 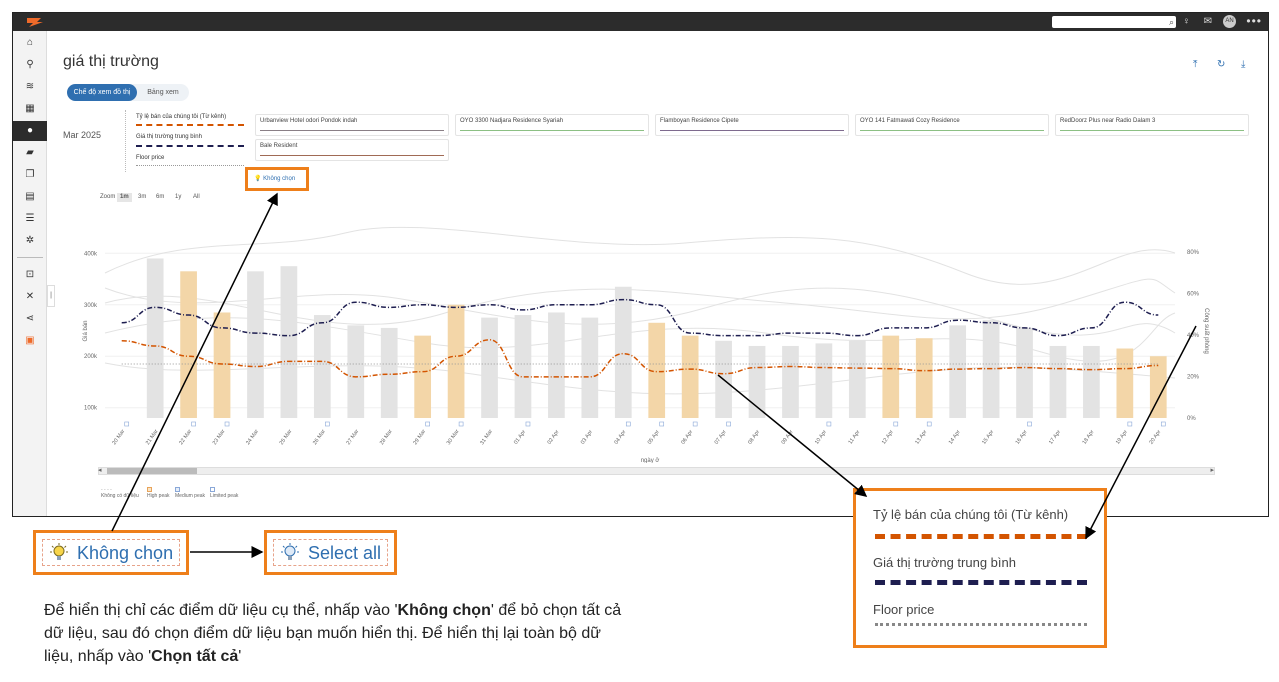 What do you see at coordinates (554, 437) in the screenshot?
I see `x-tick-label: 02 Apr` at bounding box center [554, 437].